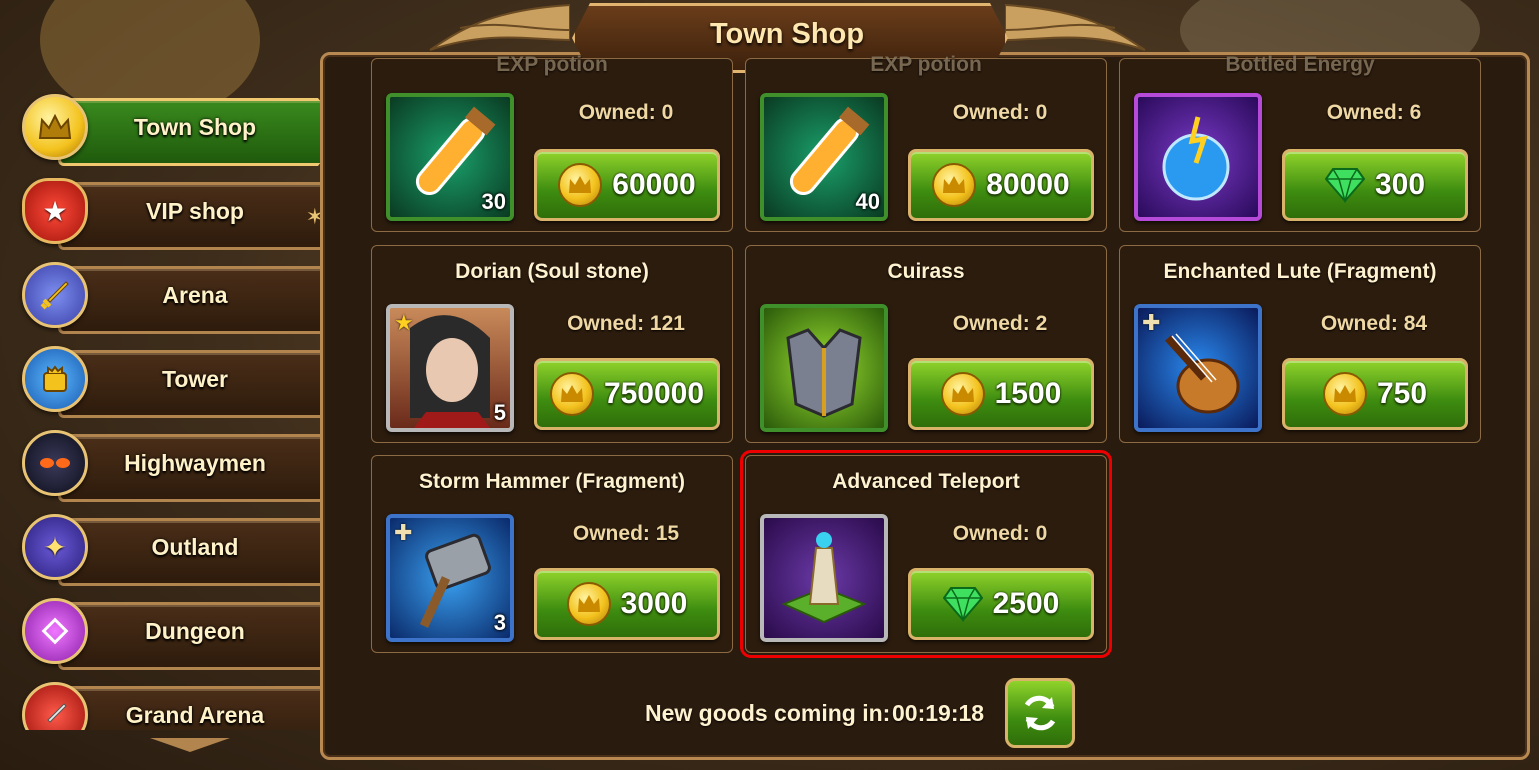 This screenshot has width=1539, height=770. What do you see at coordinates (499, 412) in the screenshot?
I see `item-quantity: 5` at bounding box center [499, 412].